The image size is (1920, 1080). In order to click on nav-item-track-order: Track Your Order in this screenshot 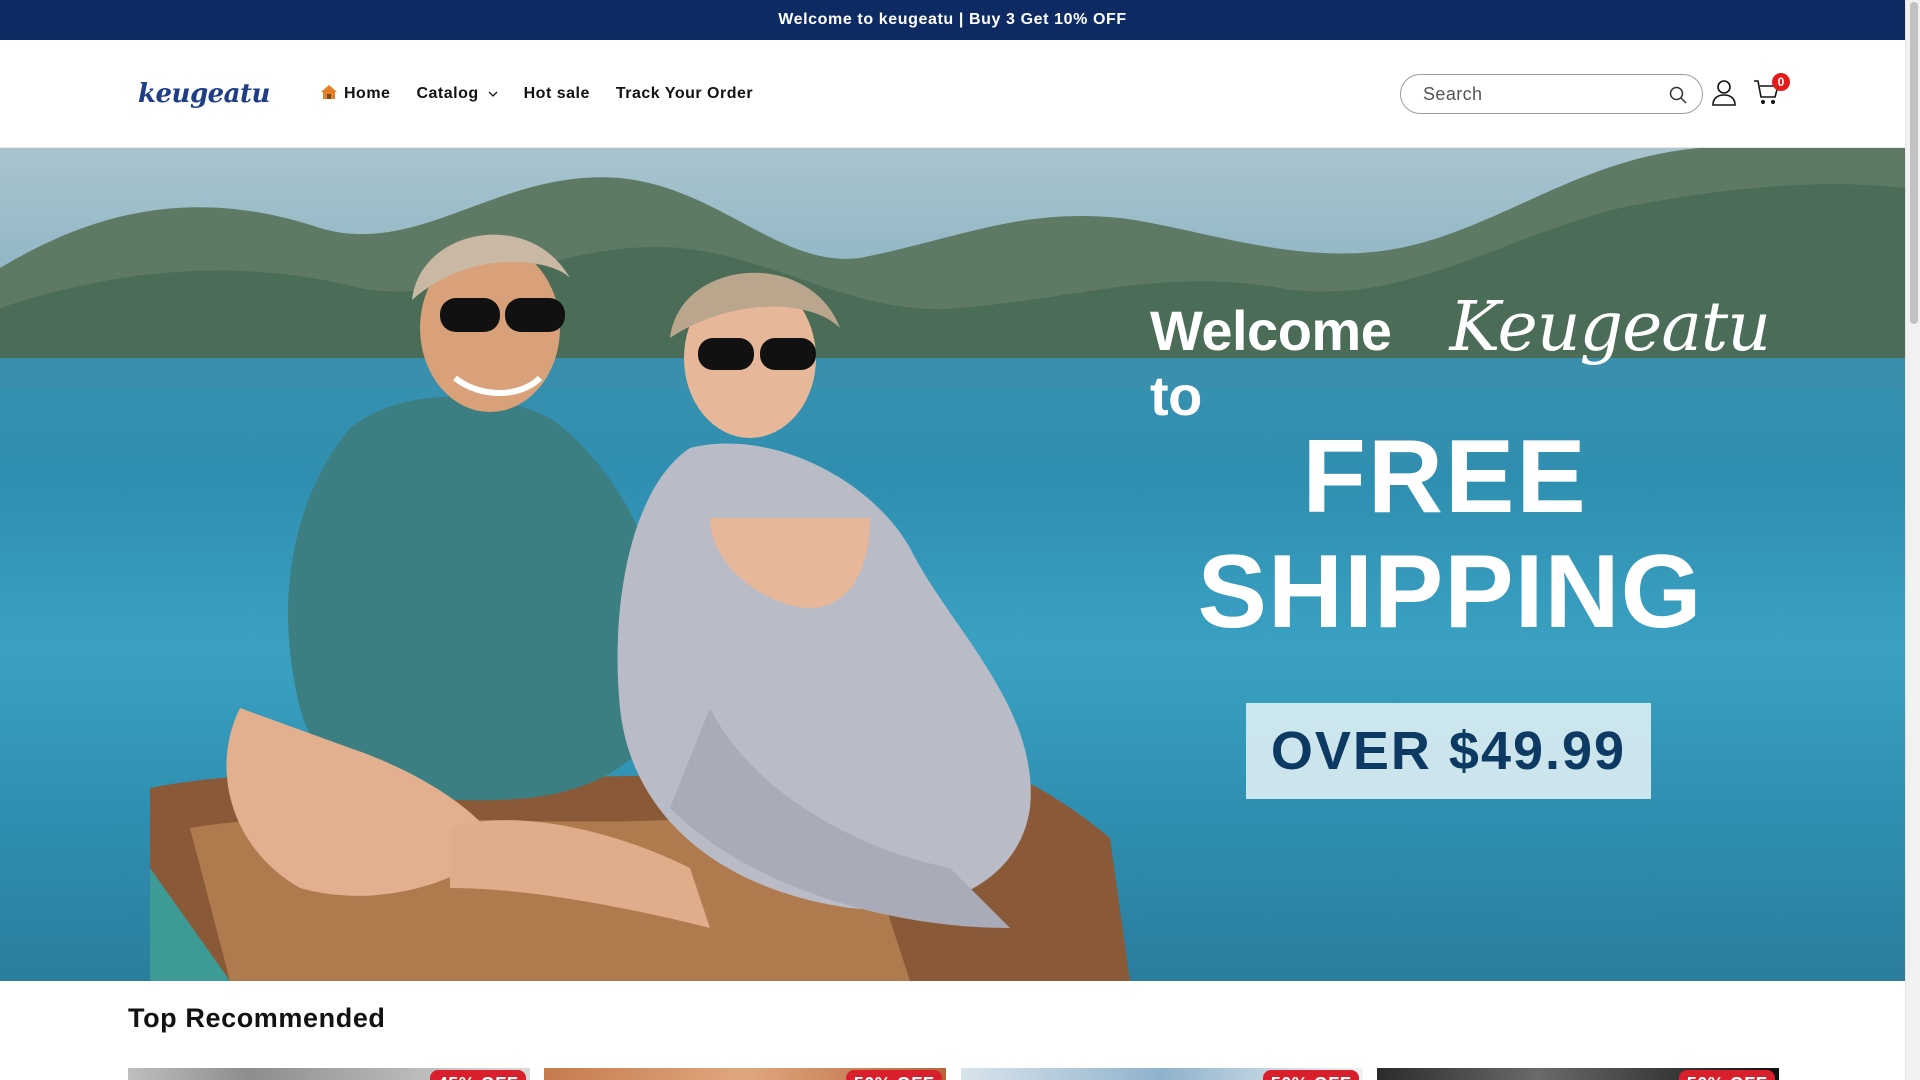, I will do `click(684, 94)`.